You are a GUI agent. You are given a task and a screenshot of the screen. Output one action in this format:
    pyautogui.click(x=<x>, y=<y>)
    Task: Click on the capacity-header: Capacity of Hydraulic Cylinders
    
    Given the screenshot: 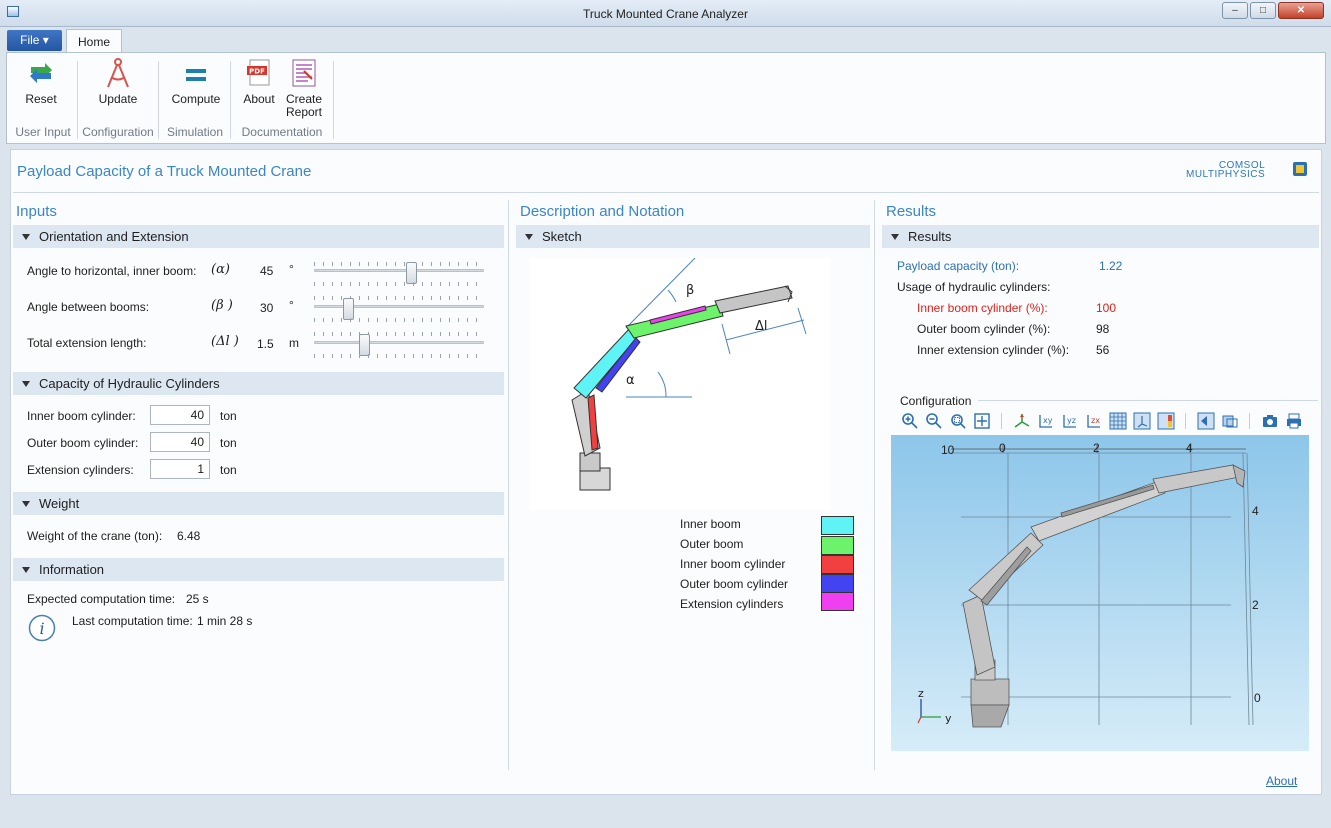 What is the action you would take?
    pyautogui.click(x=258, y=383)
    